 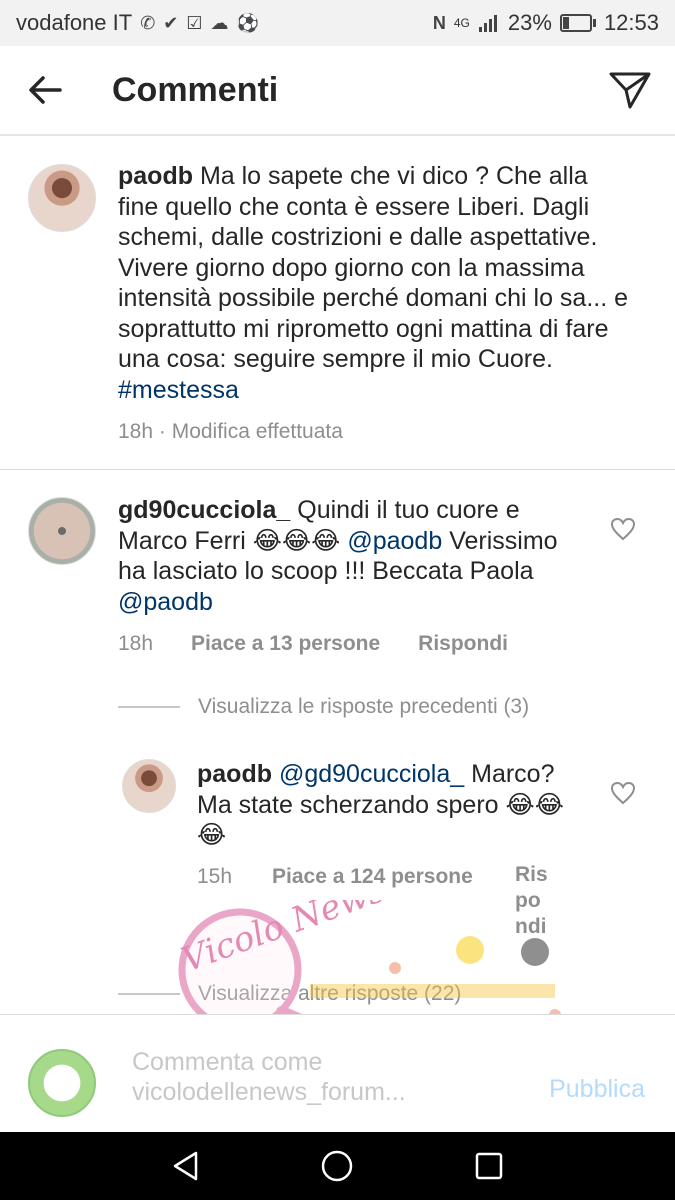 What do you see at coordinates (337, 23) in the screenshot?
I see `status-bar: vodafone IT ✆ ✔ ☑ ☁ ⚽ N 4G 23% 12:53` at bounding box center [337, 23].